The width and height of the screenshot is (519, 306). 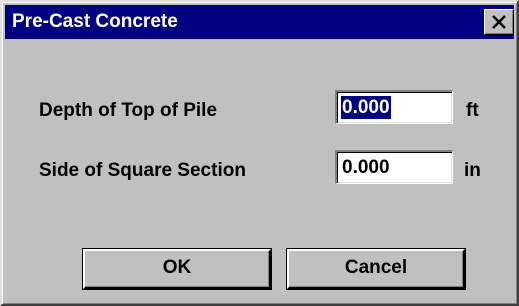 What do you see at coordinates (394, 167) in the screenshot?
I see `side-of-square-section-input: 0.000` at bounding box center [394, 167].